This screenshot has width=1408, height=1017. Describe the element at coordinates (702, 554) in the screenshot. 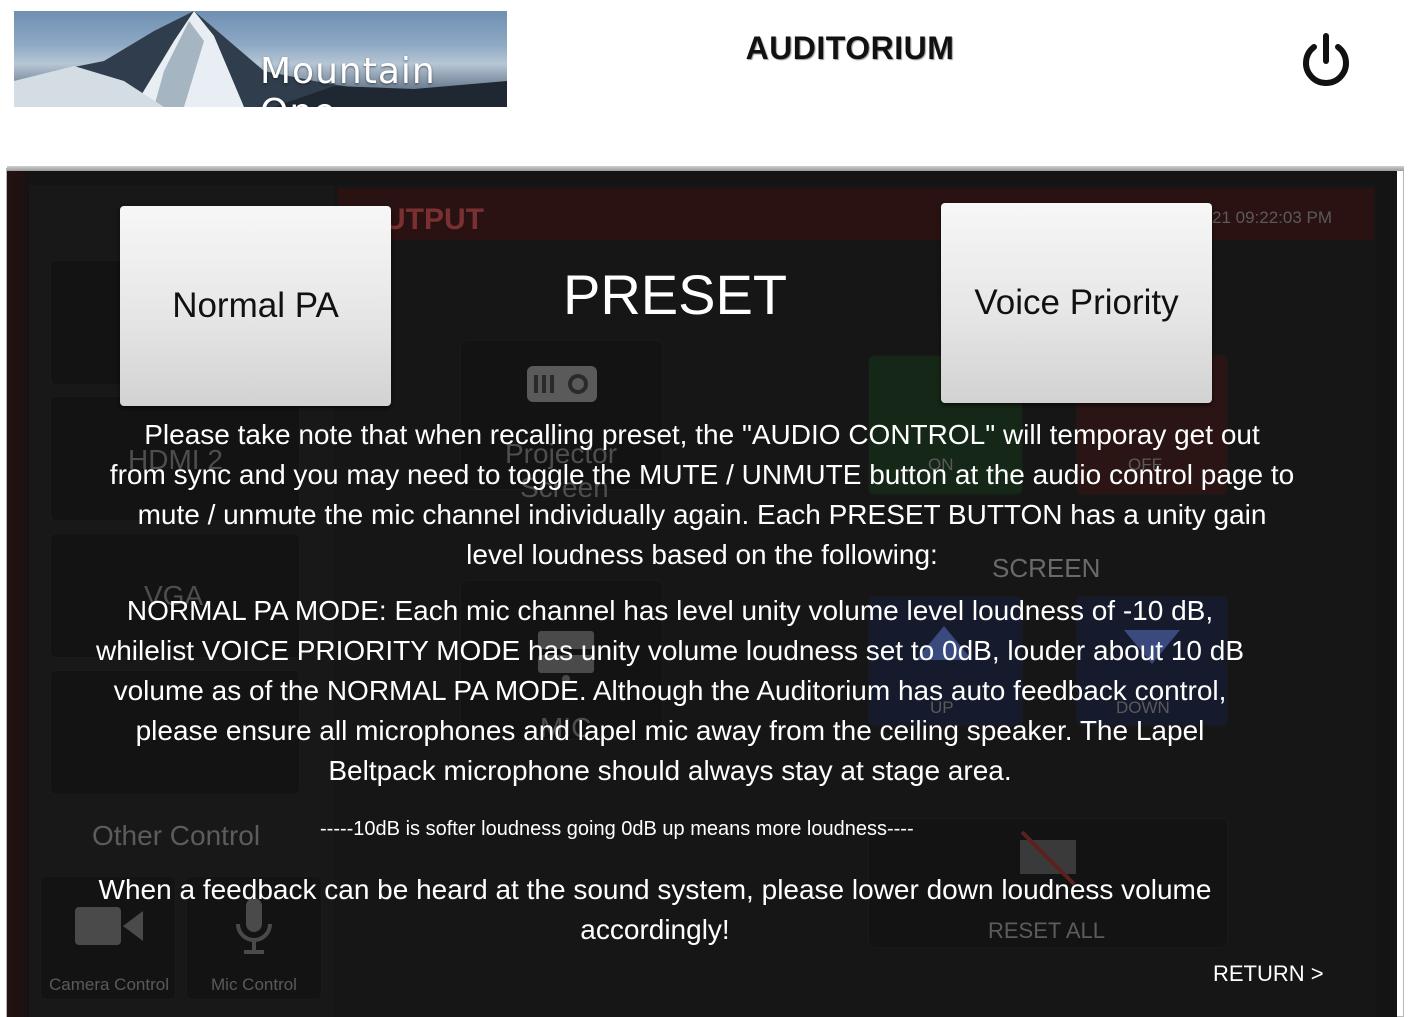

I see `note-line: level loudness based on the following:` at that location.